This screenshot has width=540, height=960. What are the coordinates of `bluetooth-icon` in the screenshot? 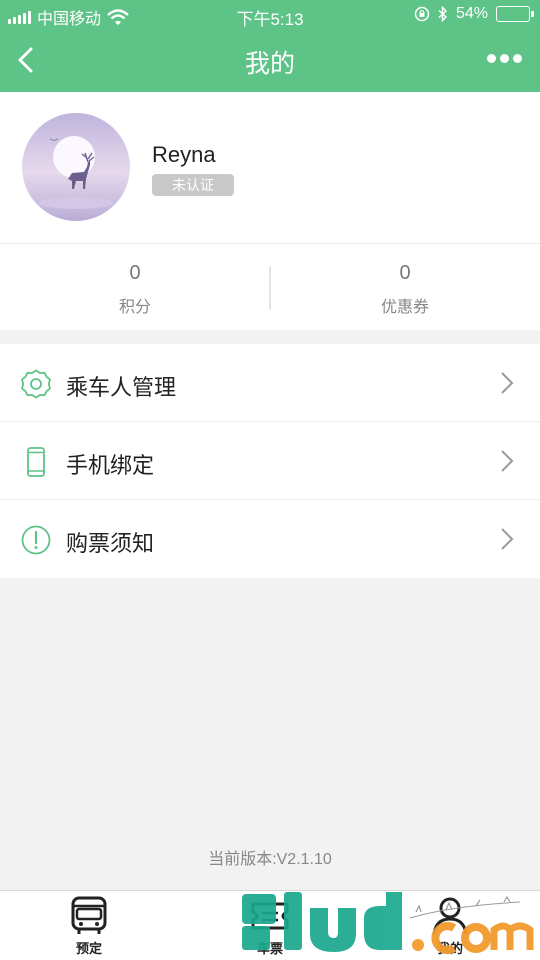 It's located at (443, 14).